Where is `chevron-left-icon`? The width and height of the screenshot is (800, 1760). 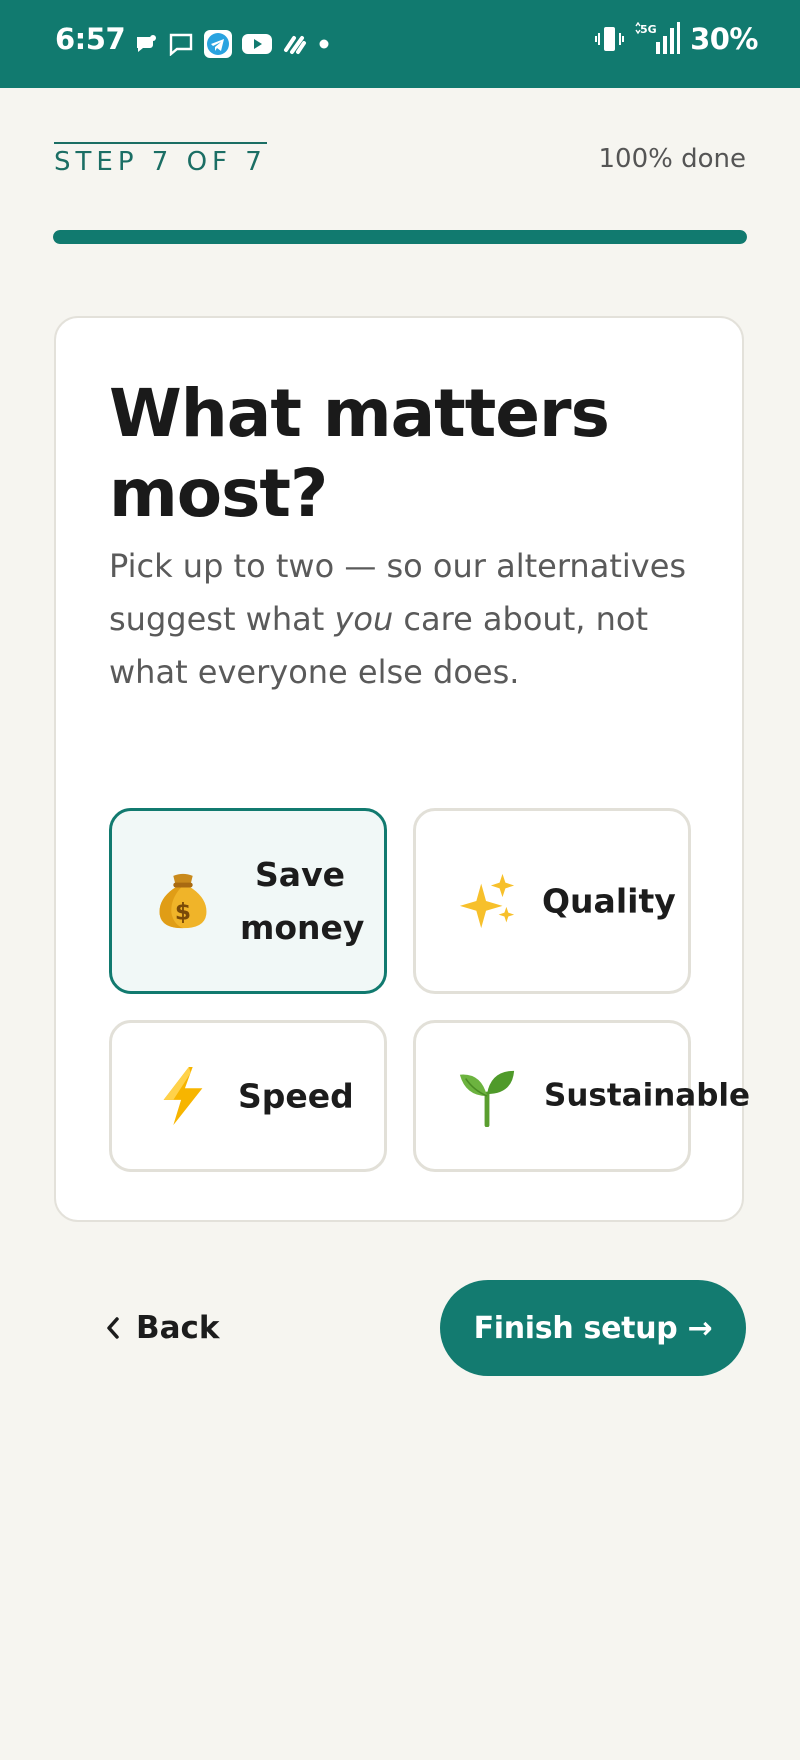 chevron-left-icon is located at coordinates (113, 1328).